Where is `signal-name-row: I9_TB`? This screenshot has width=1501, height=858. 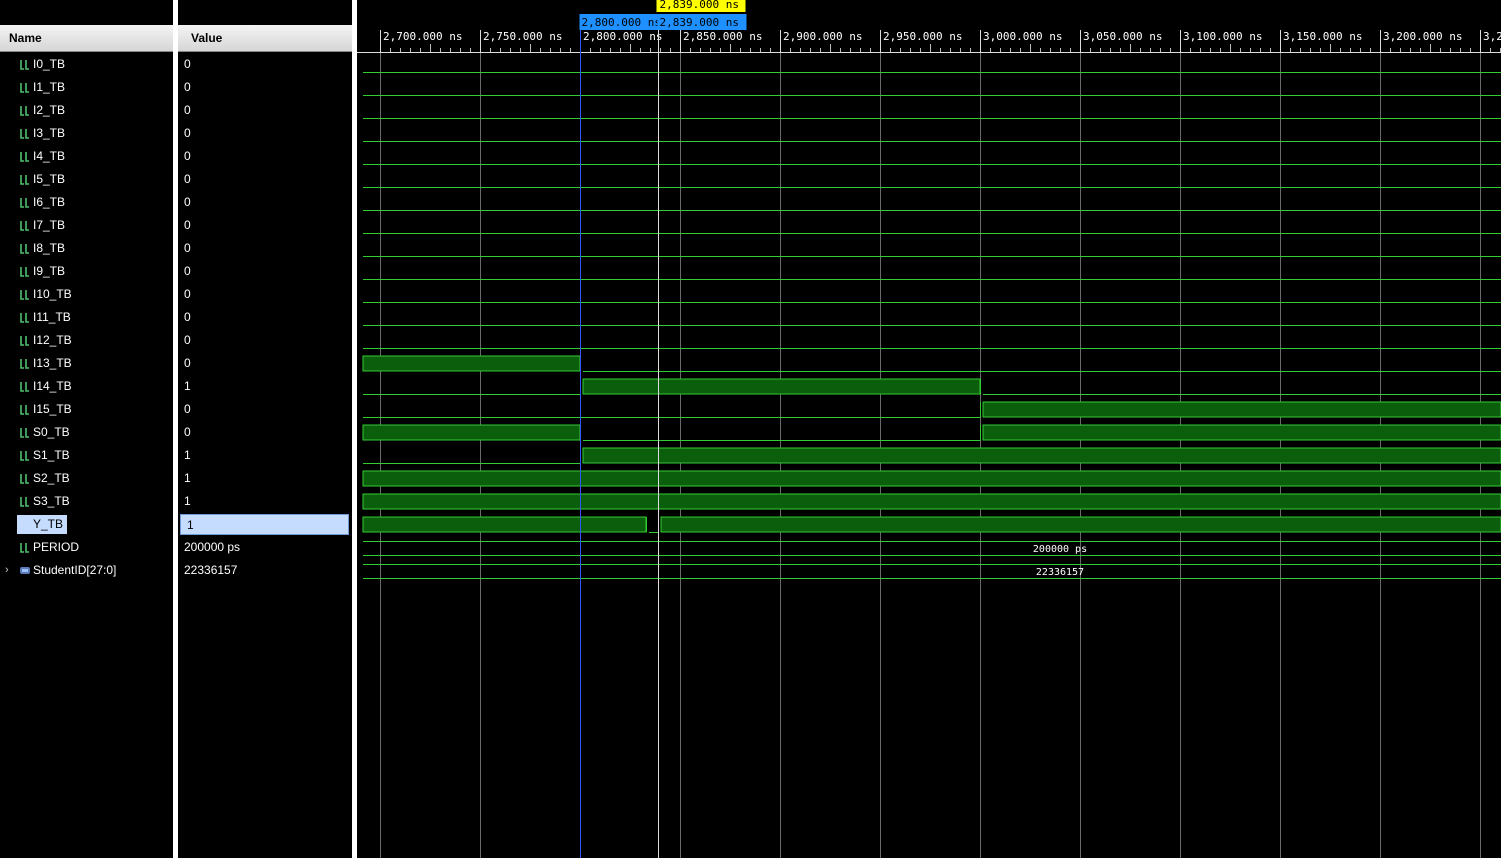
signal-name-row: I9_TB is located at coordinates (86, 271).